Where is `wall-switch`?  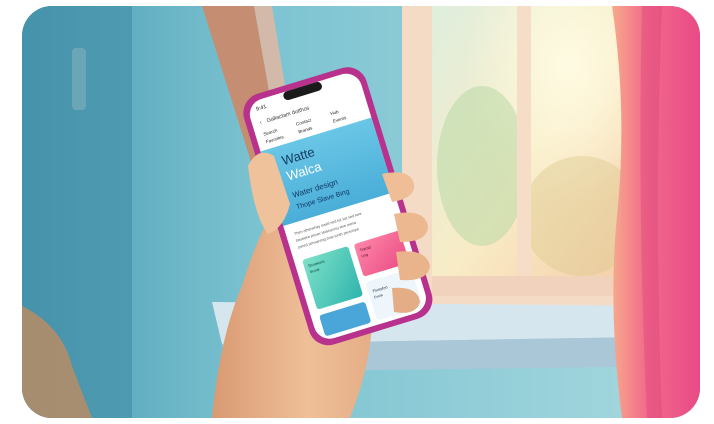 wall-switch is located at coordinates (79, 79).